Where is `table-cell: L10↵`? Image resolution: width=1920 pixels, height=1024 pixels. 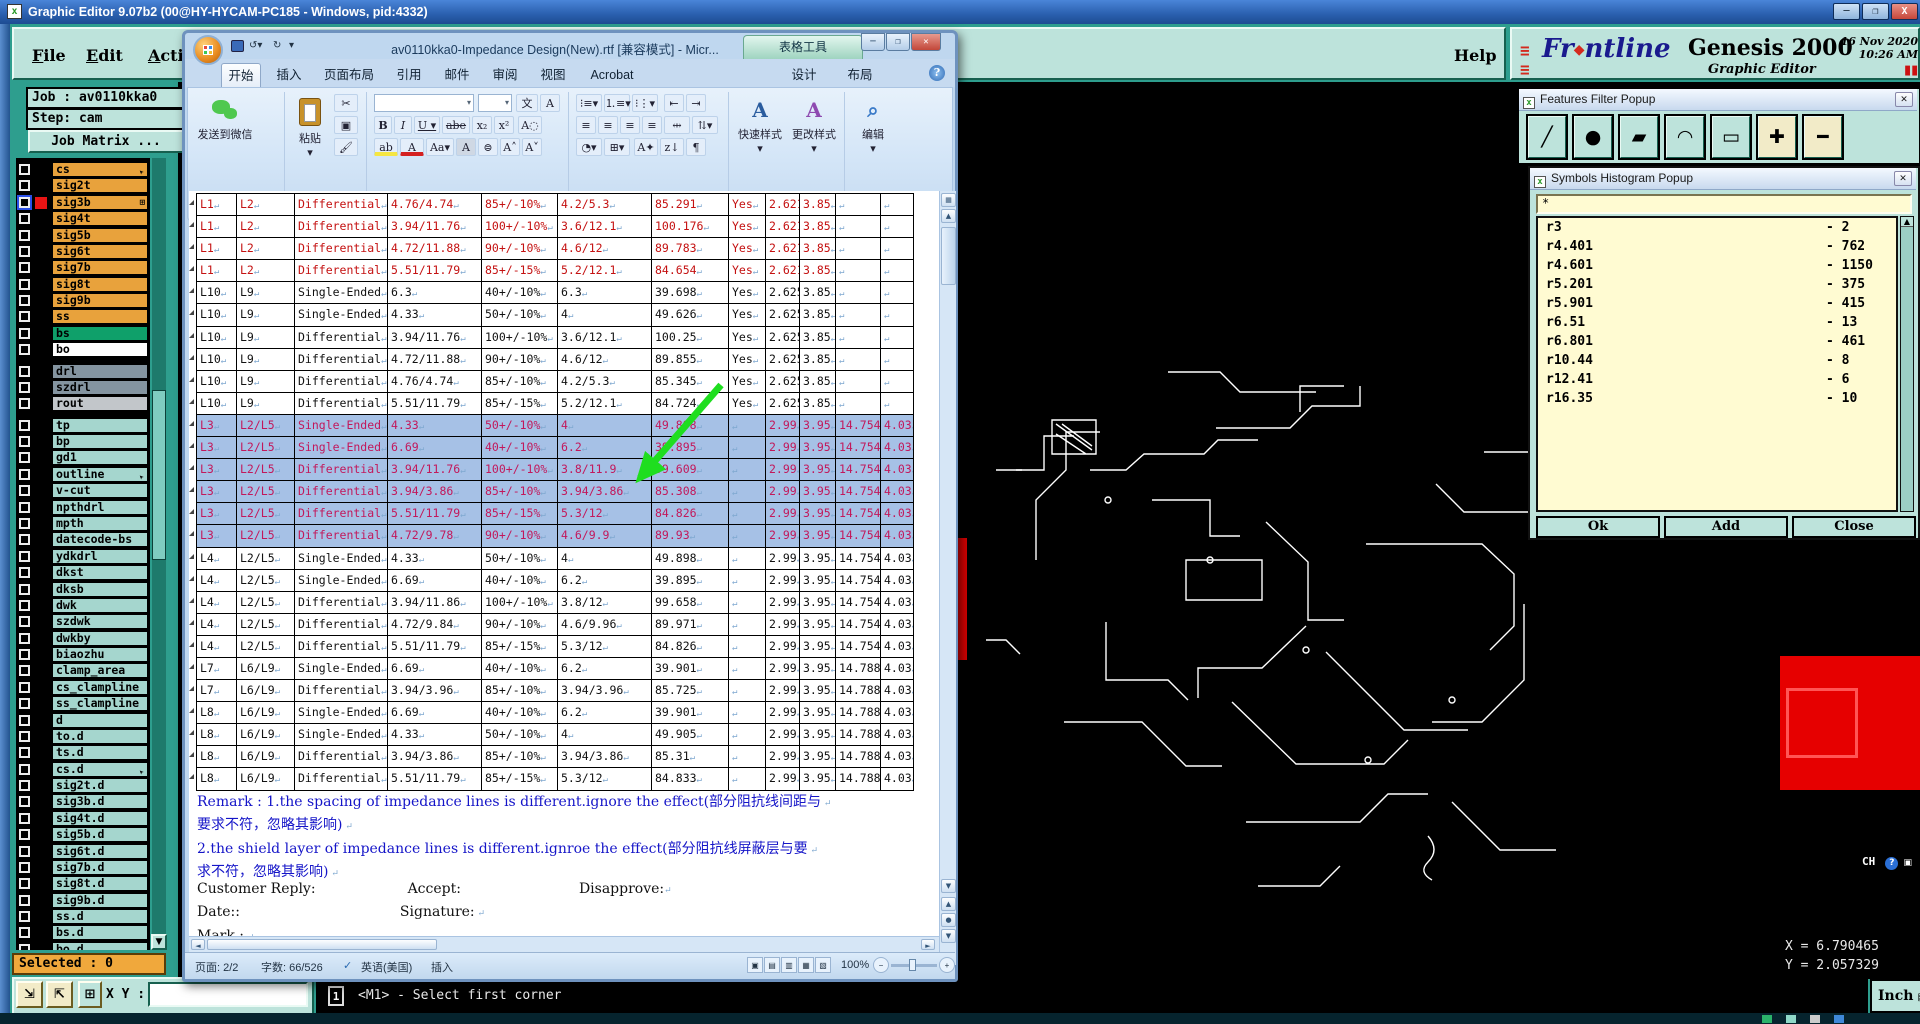 table-cell: L10↵ is located at coordinates (217, 403).